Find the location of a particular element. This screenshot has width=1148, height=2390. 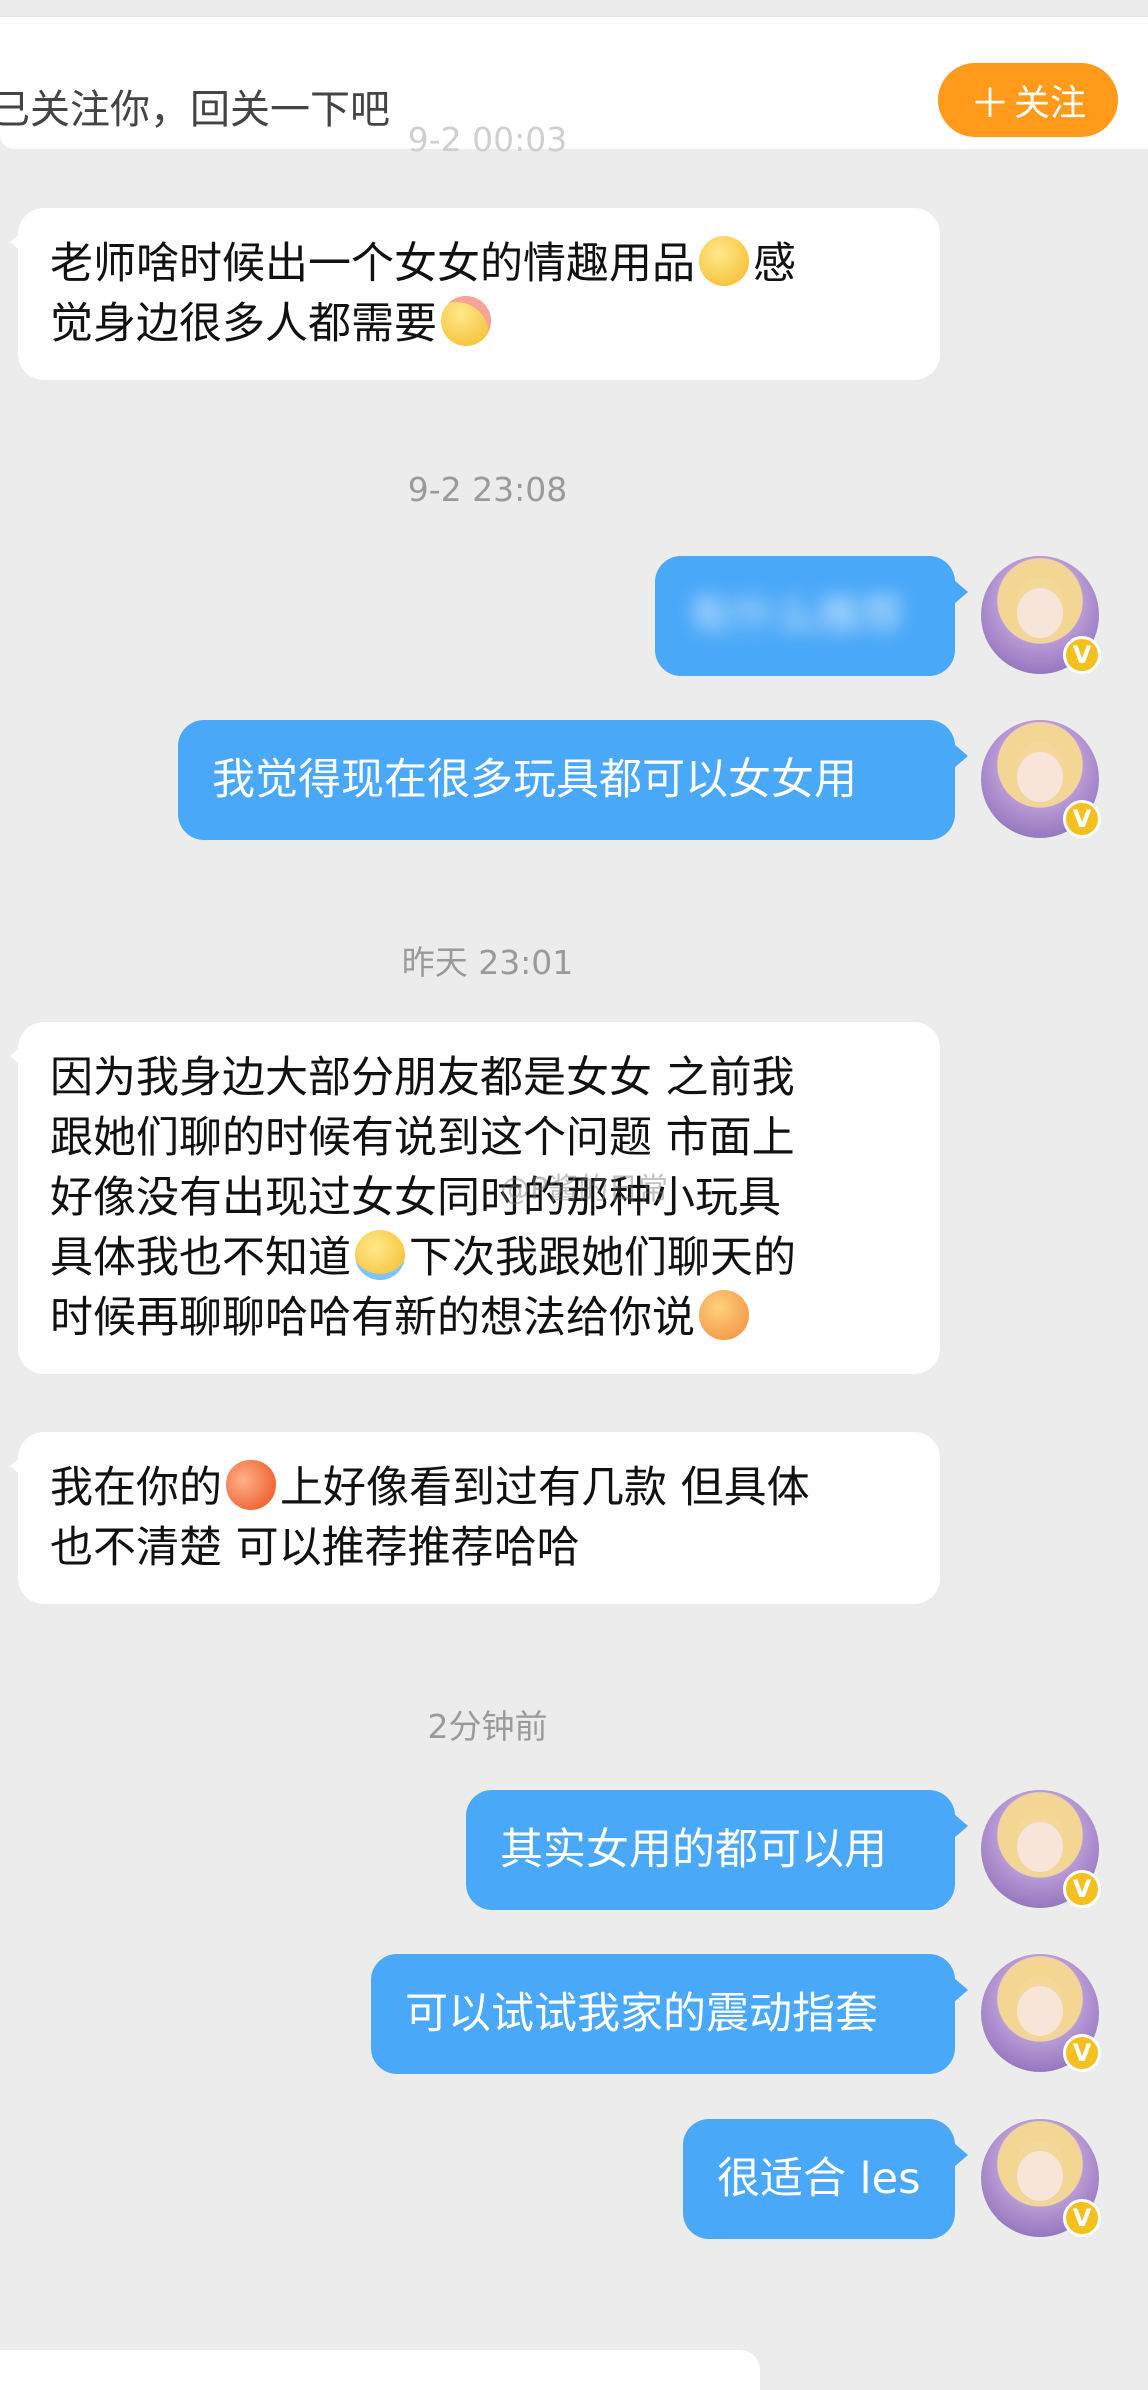

timestamp: 9-2 00:03 is located at coordinates (487, 139).